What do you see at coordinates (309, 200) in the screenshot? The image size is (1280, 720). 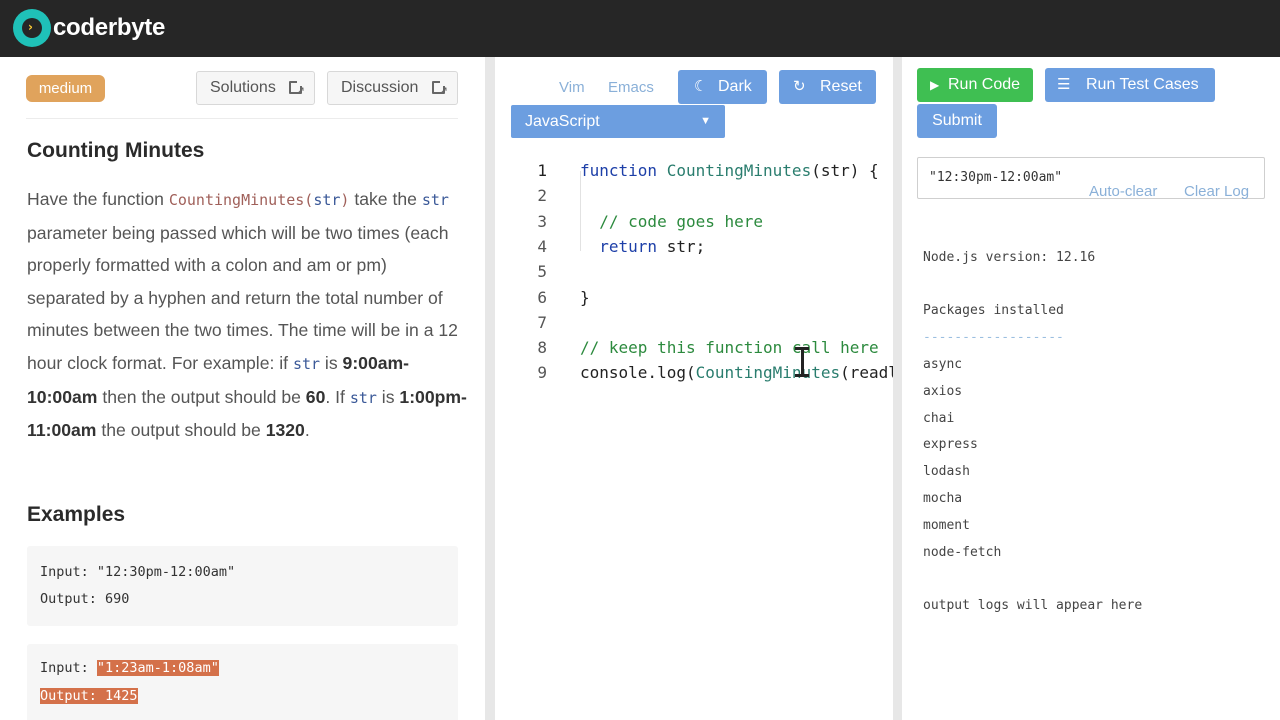 I see `desc-paren: (` at bounding box center [309, 200].